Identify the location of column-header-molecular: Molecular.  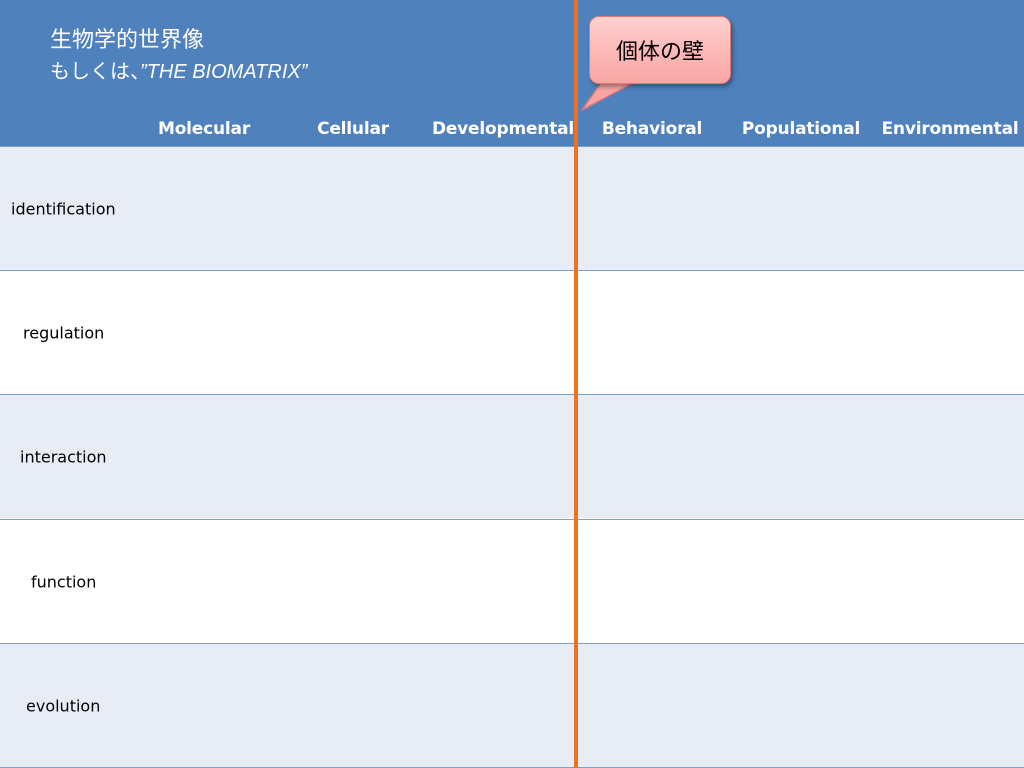
(203, 129).